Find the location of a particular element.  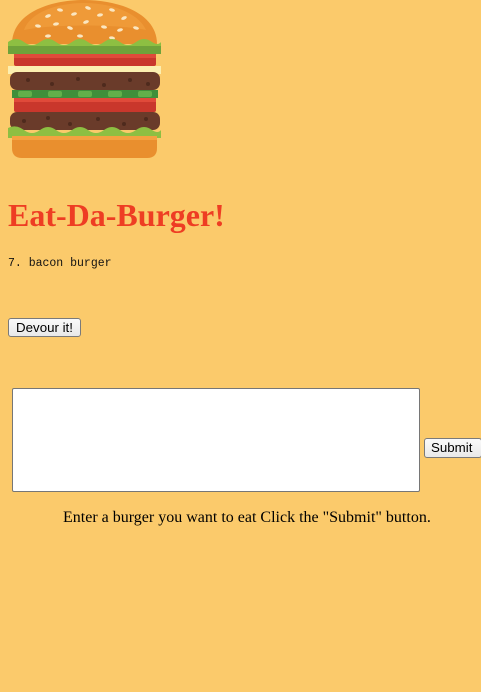

burger-list: 7. bacon burger is located at coordinates (60, 264).